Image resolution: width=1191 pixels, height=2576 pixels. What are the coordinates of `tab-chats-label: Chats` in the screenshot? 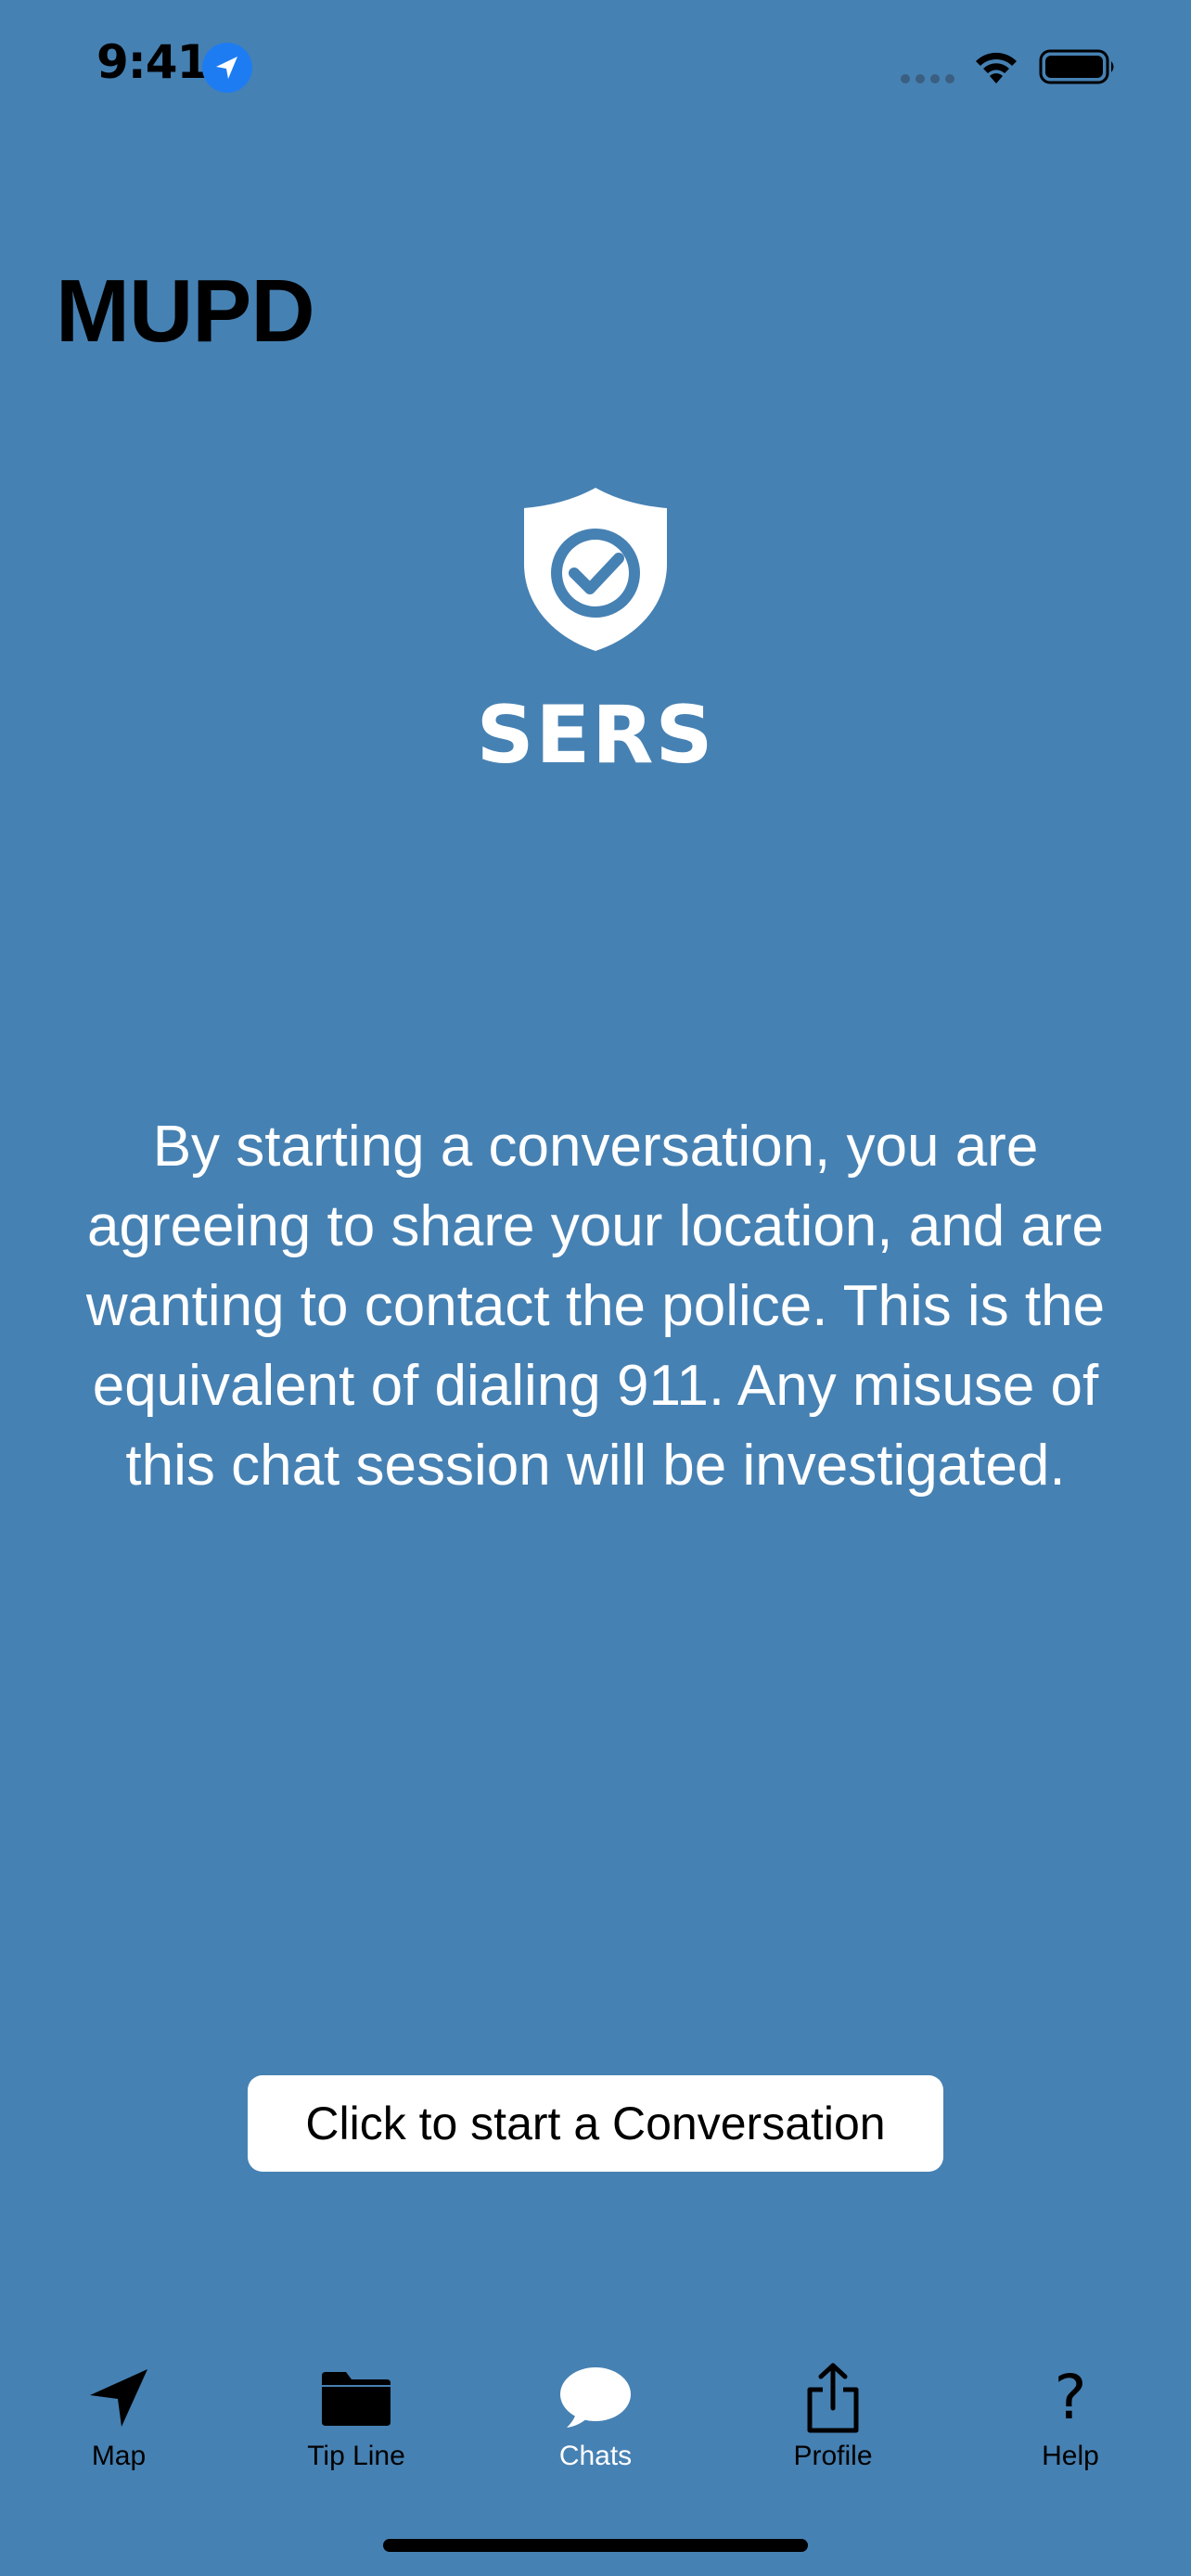 It's located at (595, 2456).